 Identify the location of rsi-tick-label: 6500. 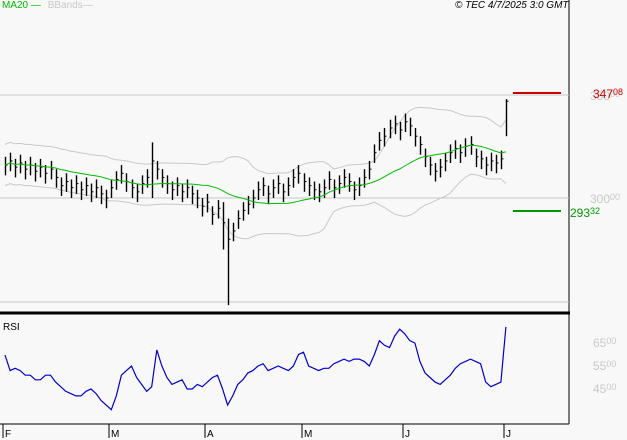
(604, 343).